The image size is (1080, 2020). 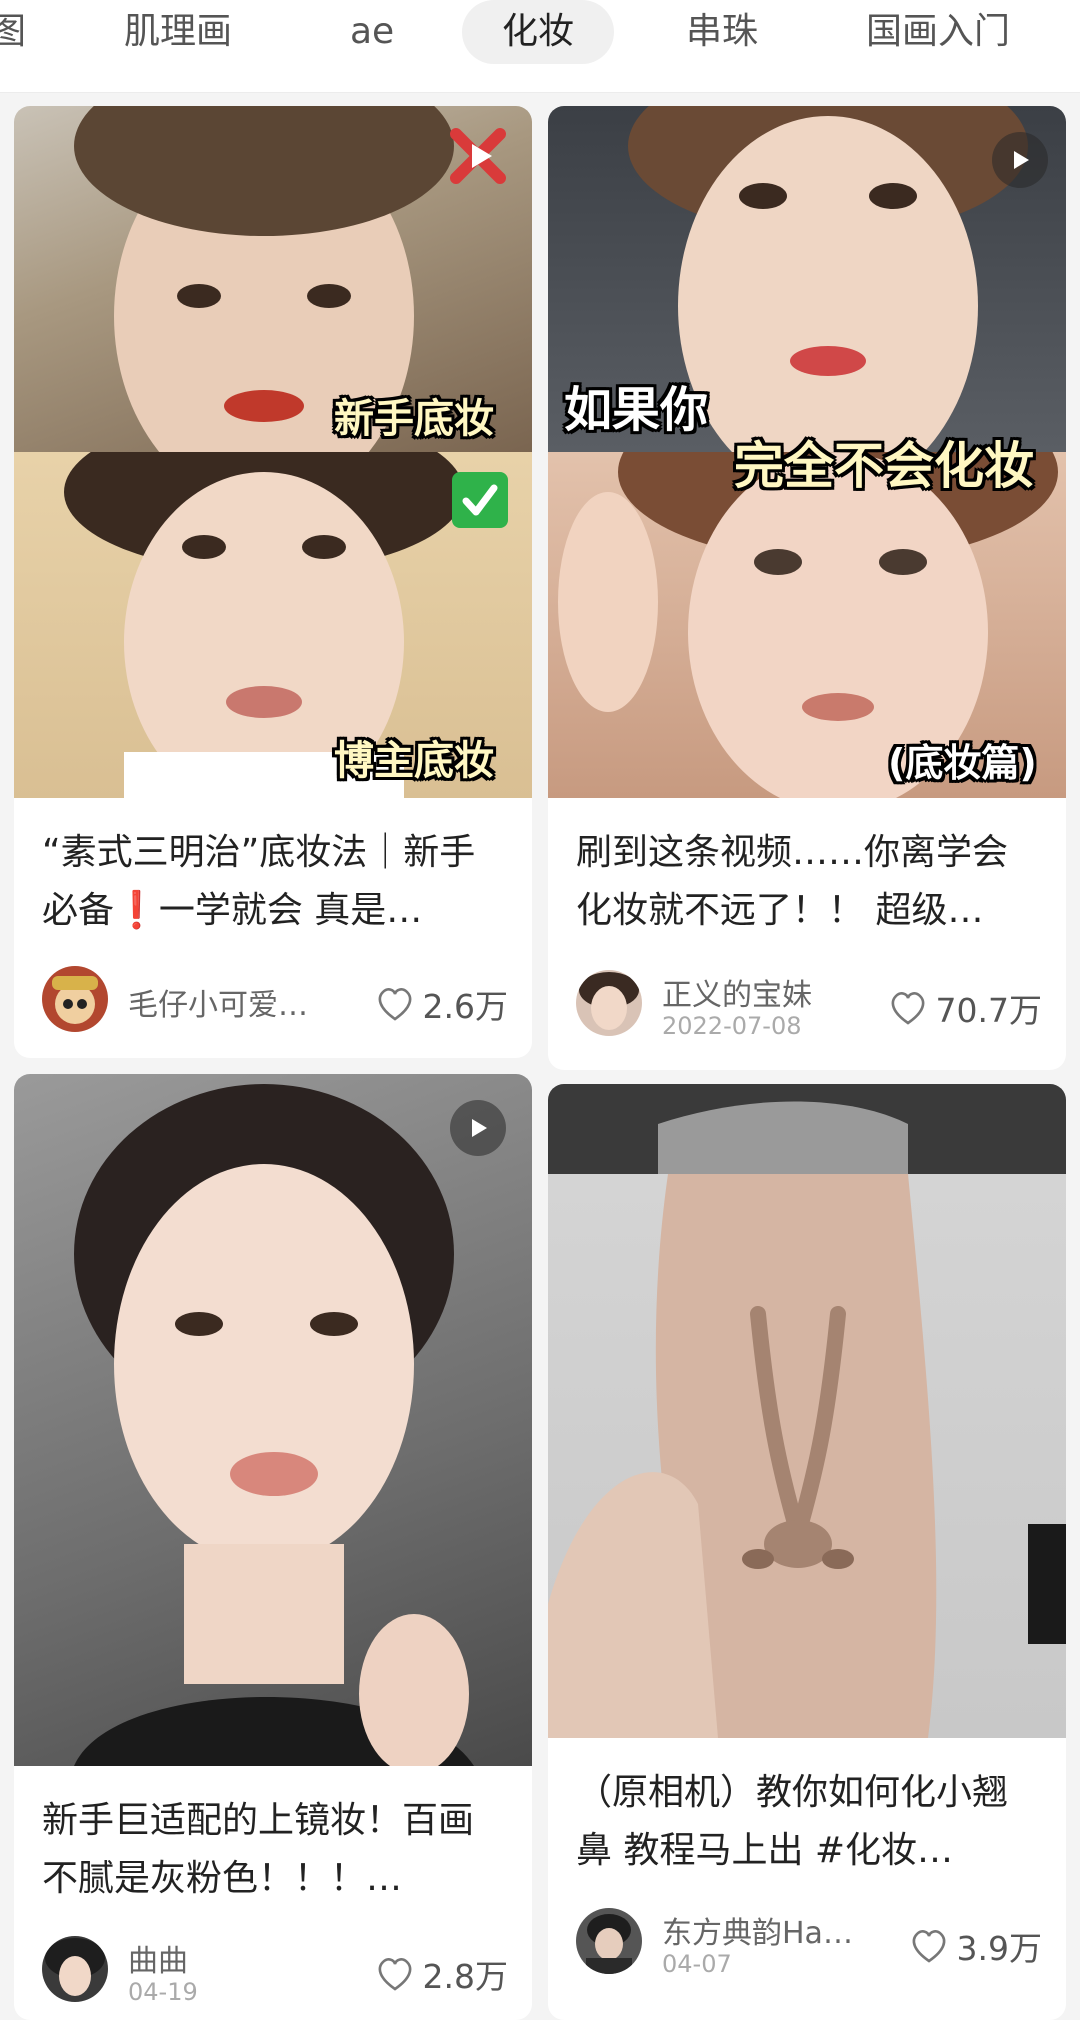 What do you see at coordinates (538, 32) in the screenshot?
I see `tab-makeup: 化妆` at bounding box center [538, 32].